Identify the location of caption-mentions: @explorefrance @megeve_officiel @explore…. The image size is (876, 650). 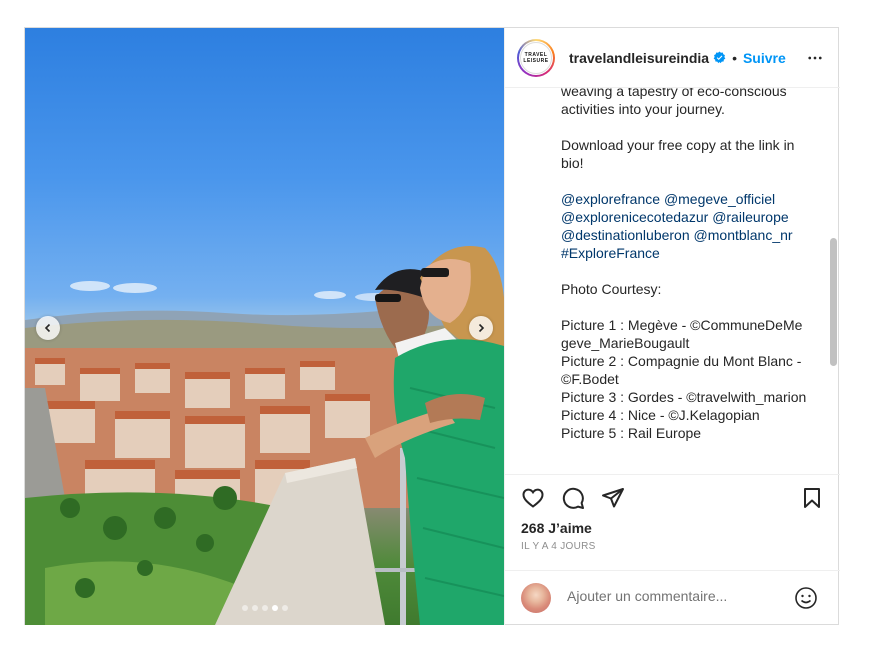
(685, 226).